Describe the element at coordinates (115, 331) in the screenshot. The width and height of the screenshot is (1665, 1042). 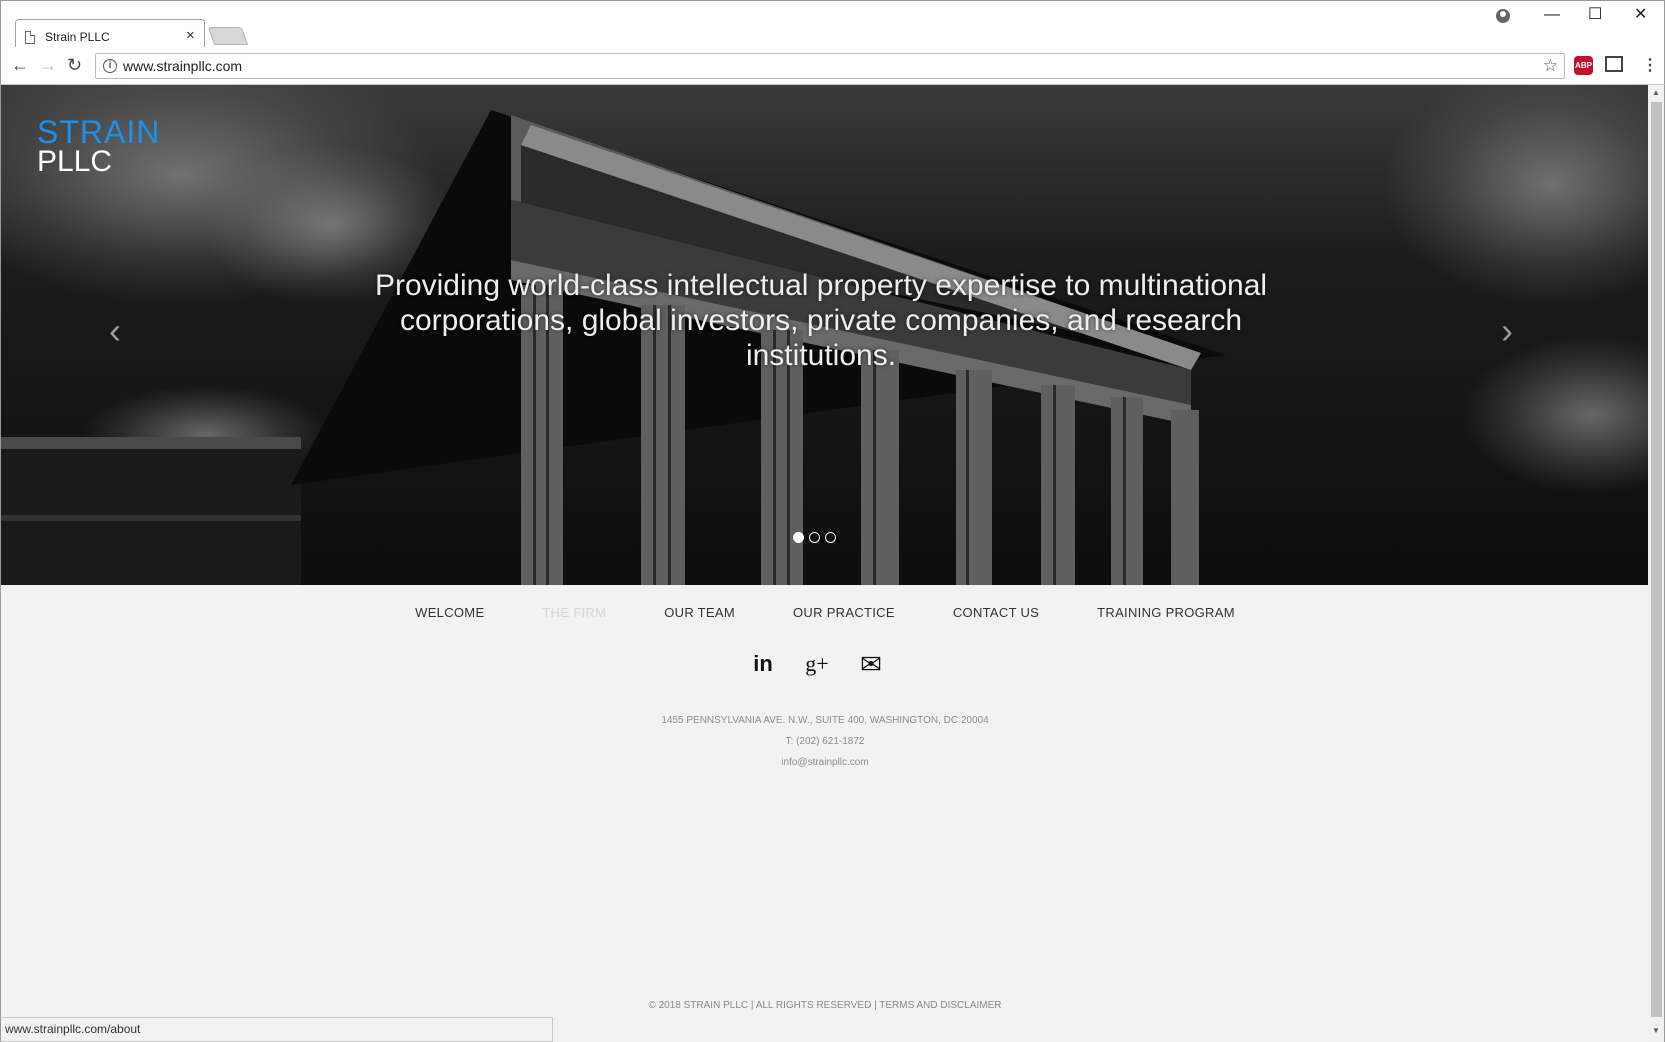
I see `carousel-prev-icon: ‹` at that location.